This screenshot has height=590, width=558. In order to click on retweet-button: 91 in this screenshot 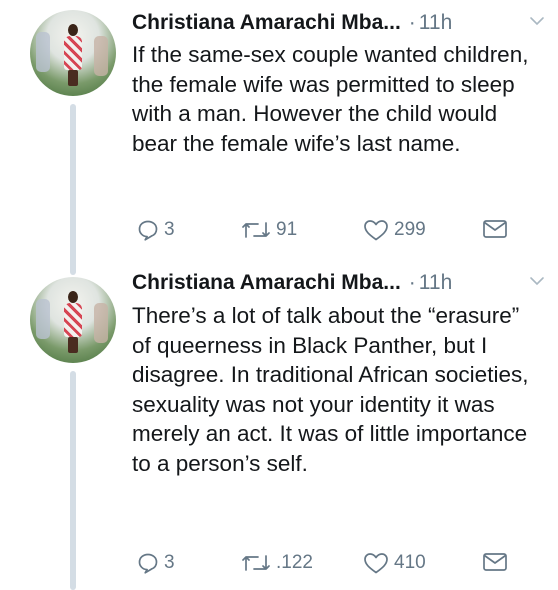, I will do `click(268, 230)`.